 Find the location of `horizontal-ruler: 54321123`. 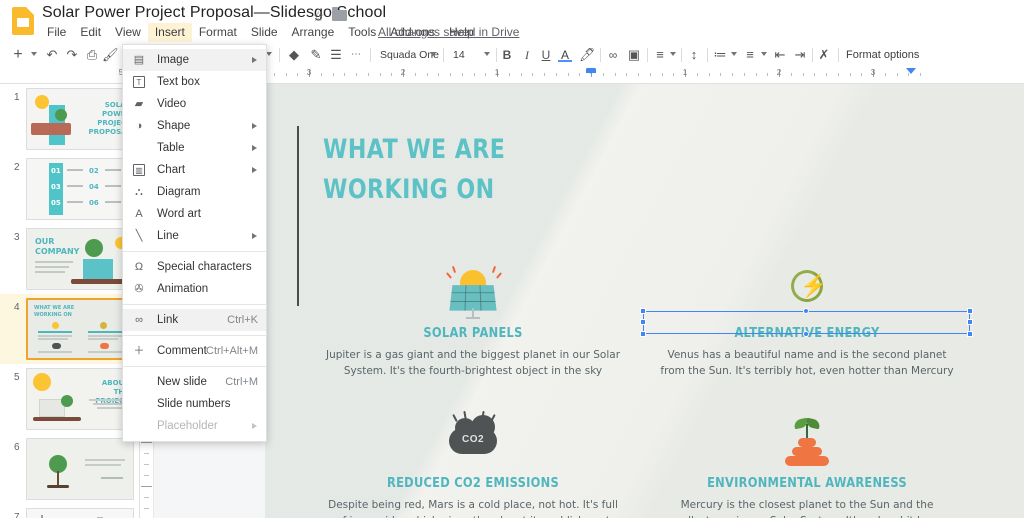

horizontal-ruler: 54321123 is located at coordinates (571, 74).